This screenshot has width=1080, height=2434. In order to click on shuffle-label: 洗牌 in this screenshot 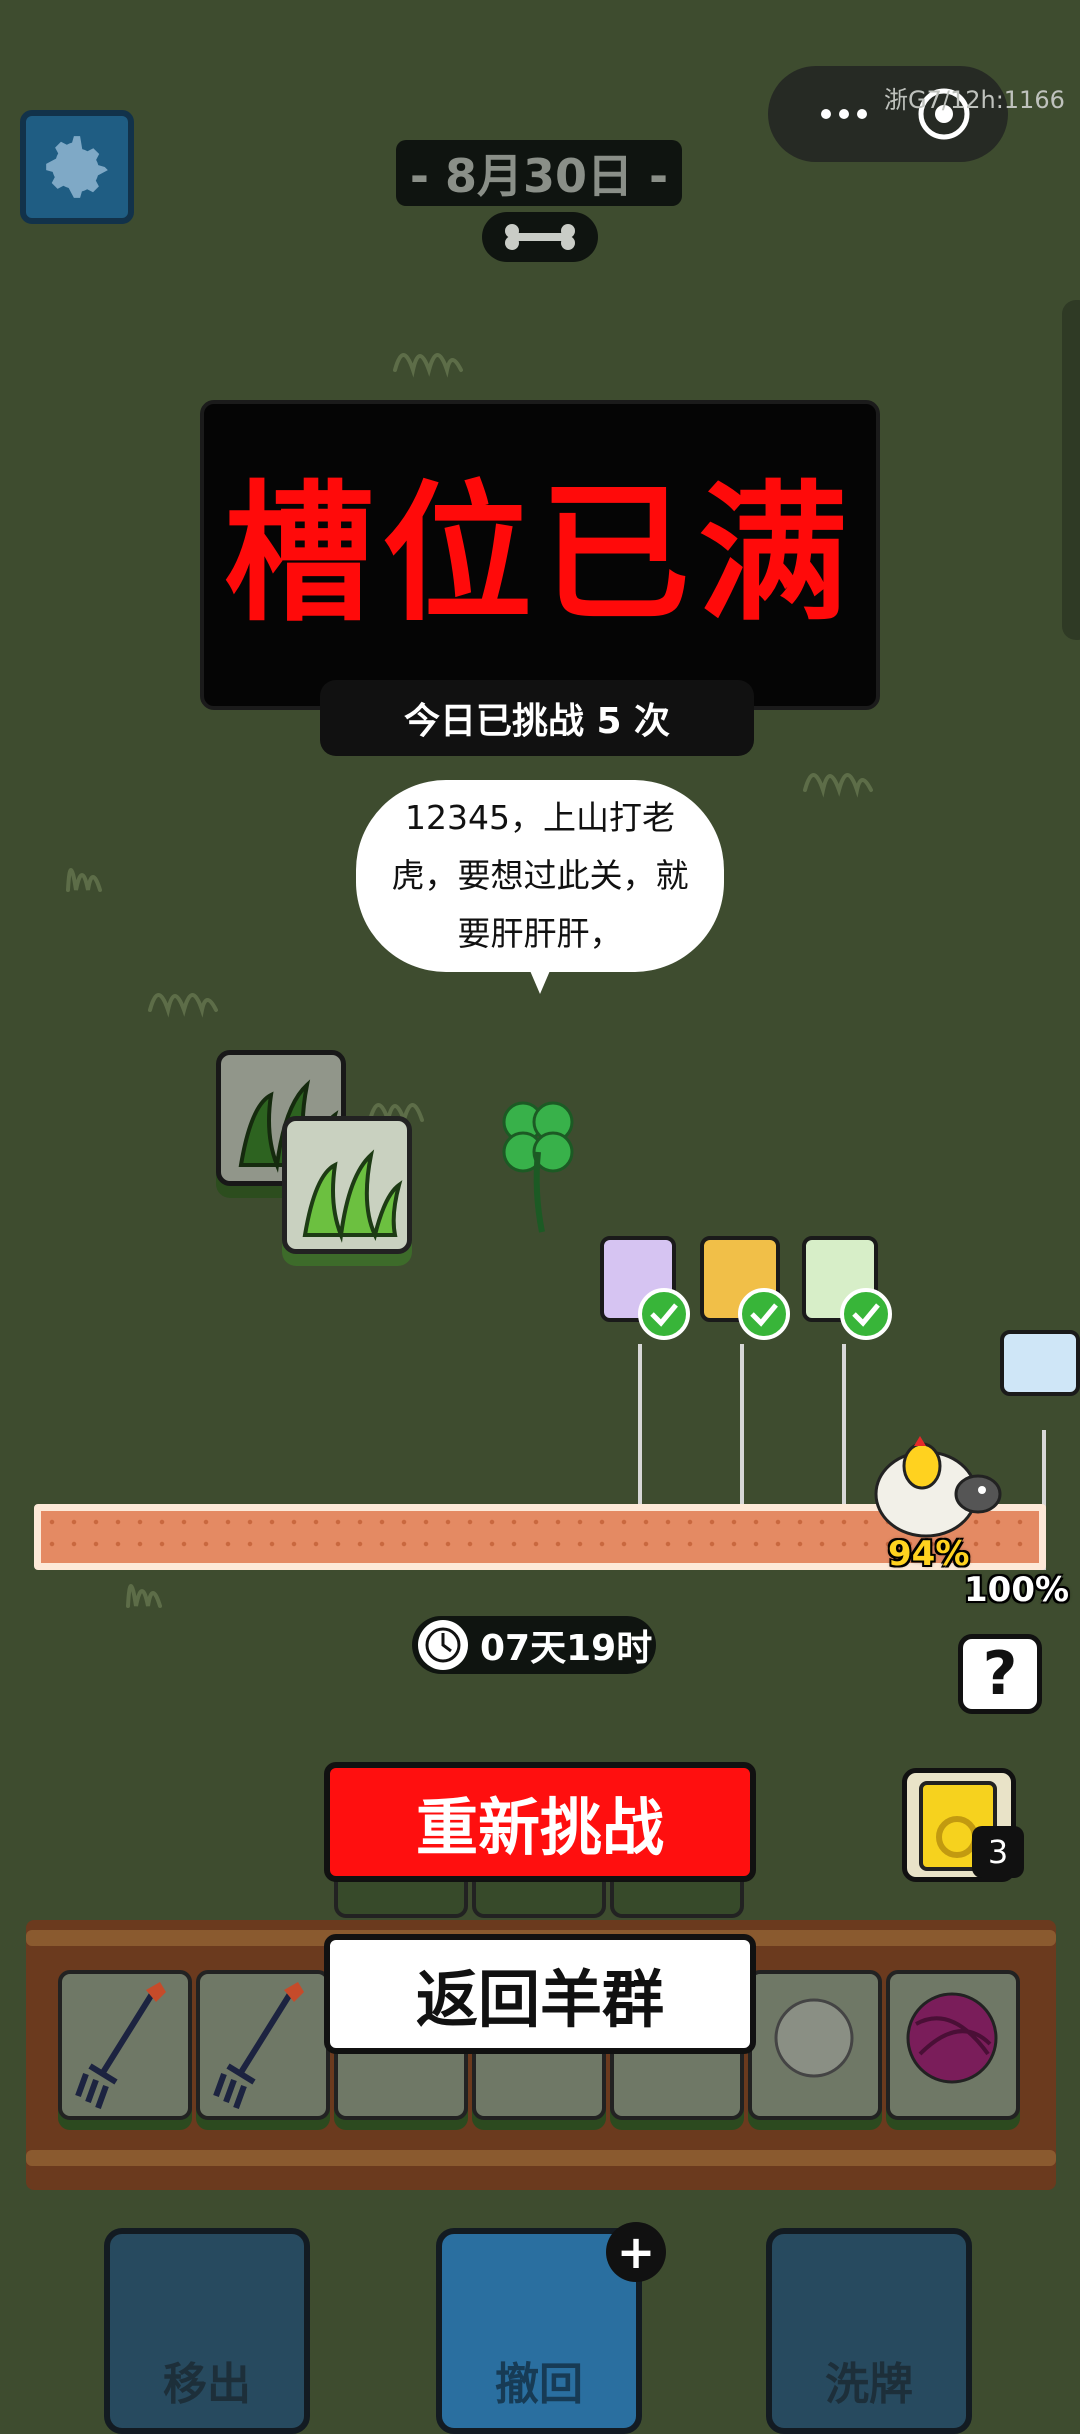, I will do `click(869, 2384)`.